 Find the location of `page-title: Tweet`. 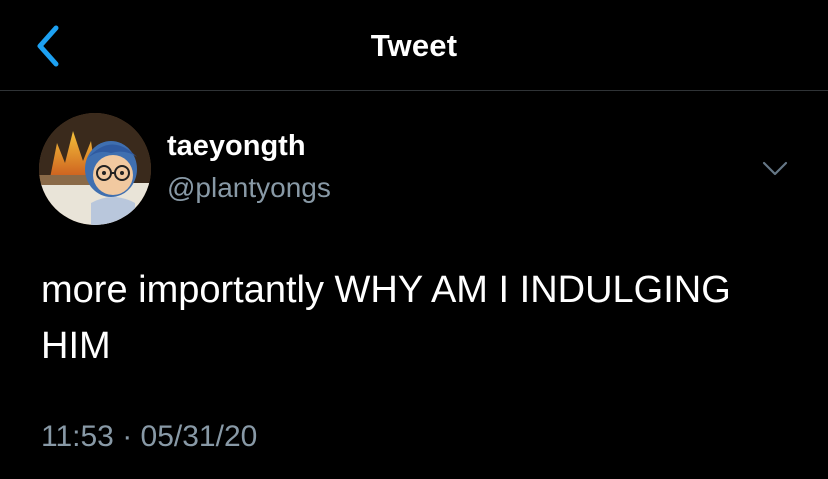

page-title: Tweet is located at coordinates (414, 45).